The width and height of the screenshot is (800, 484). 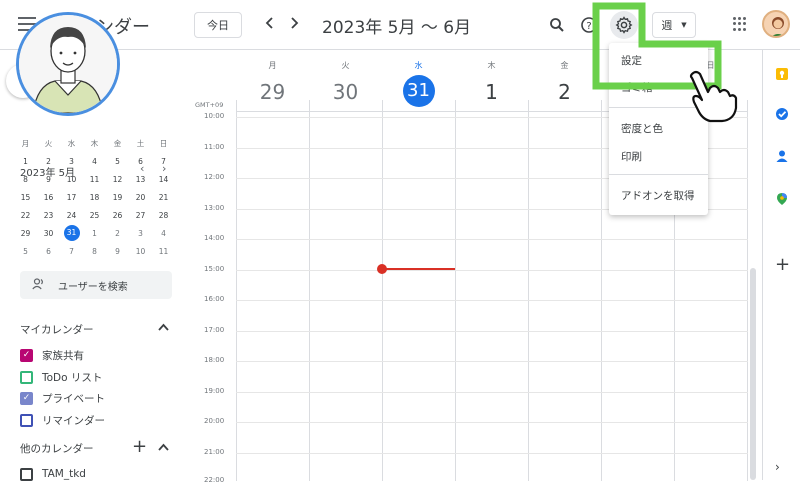 I want to click on weekday-label: 土, so click(x=140, y=143).